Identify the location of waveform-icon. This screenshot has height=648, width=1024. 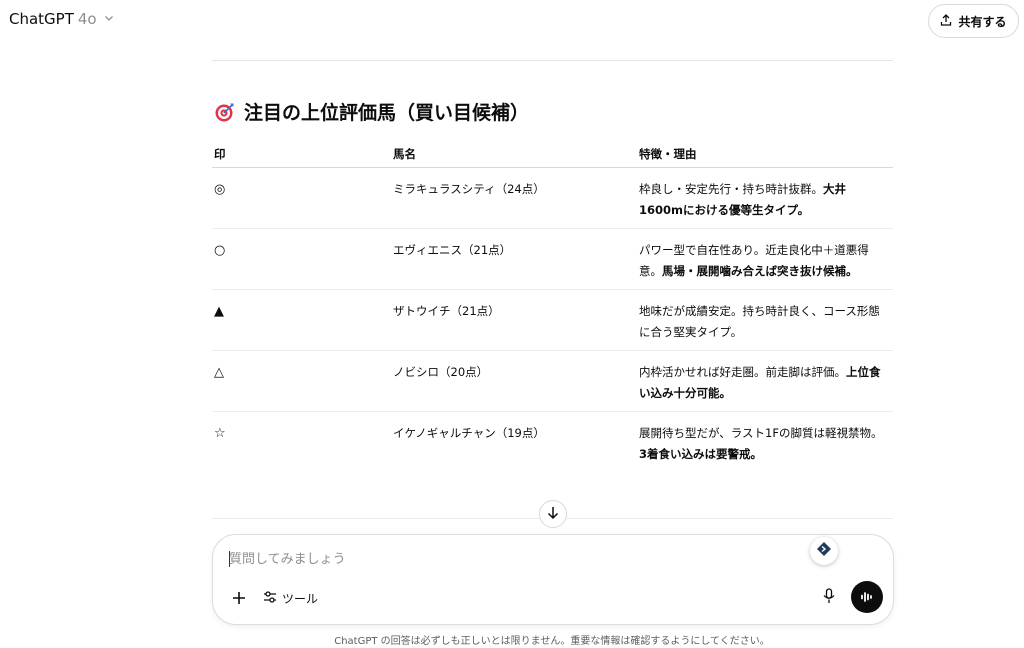
(867, 597).